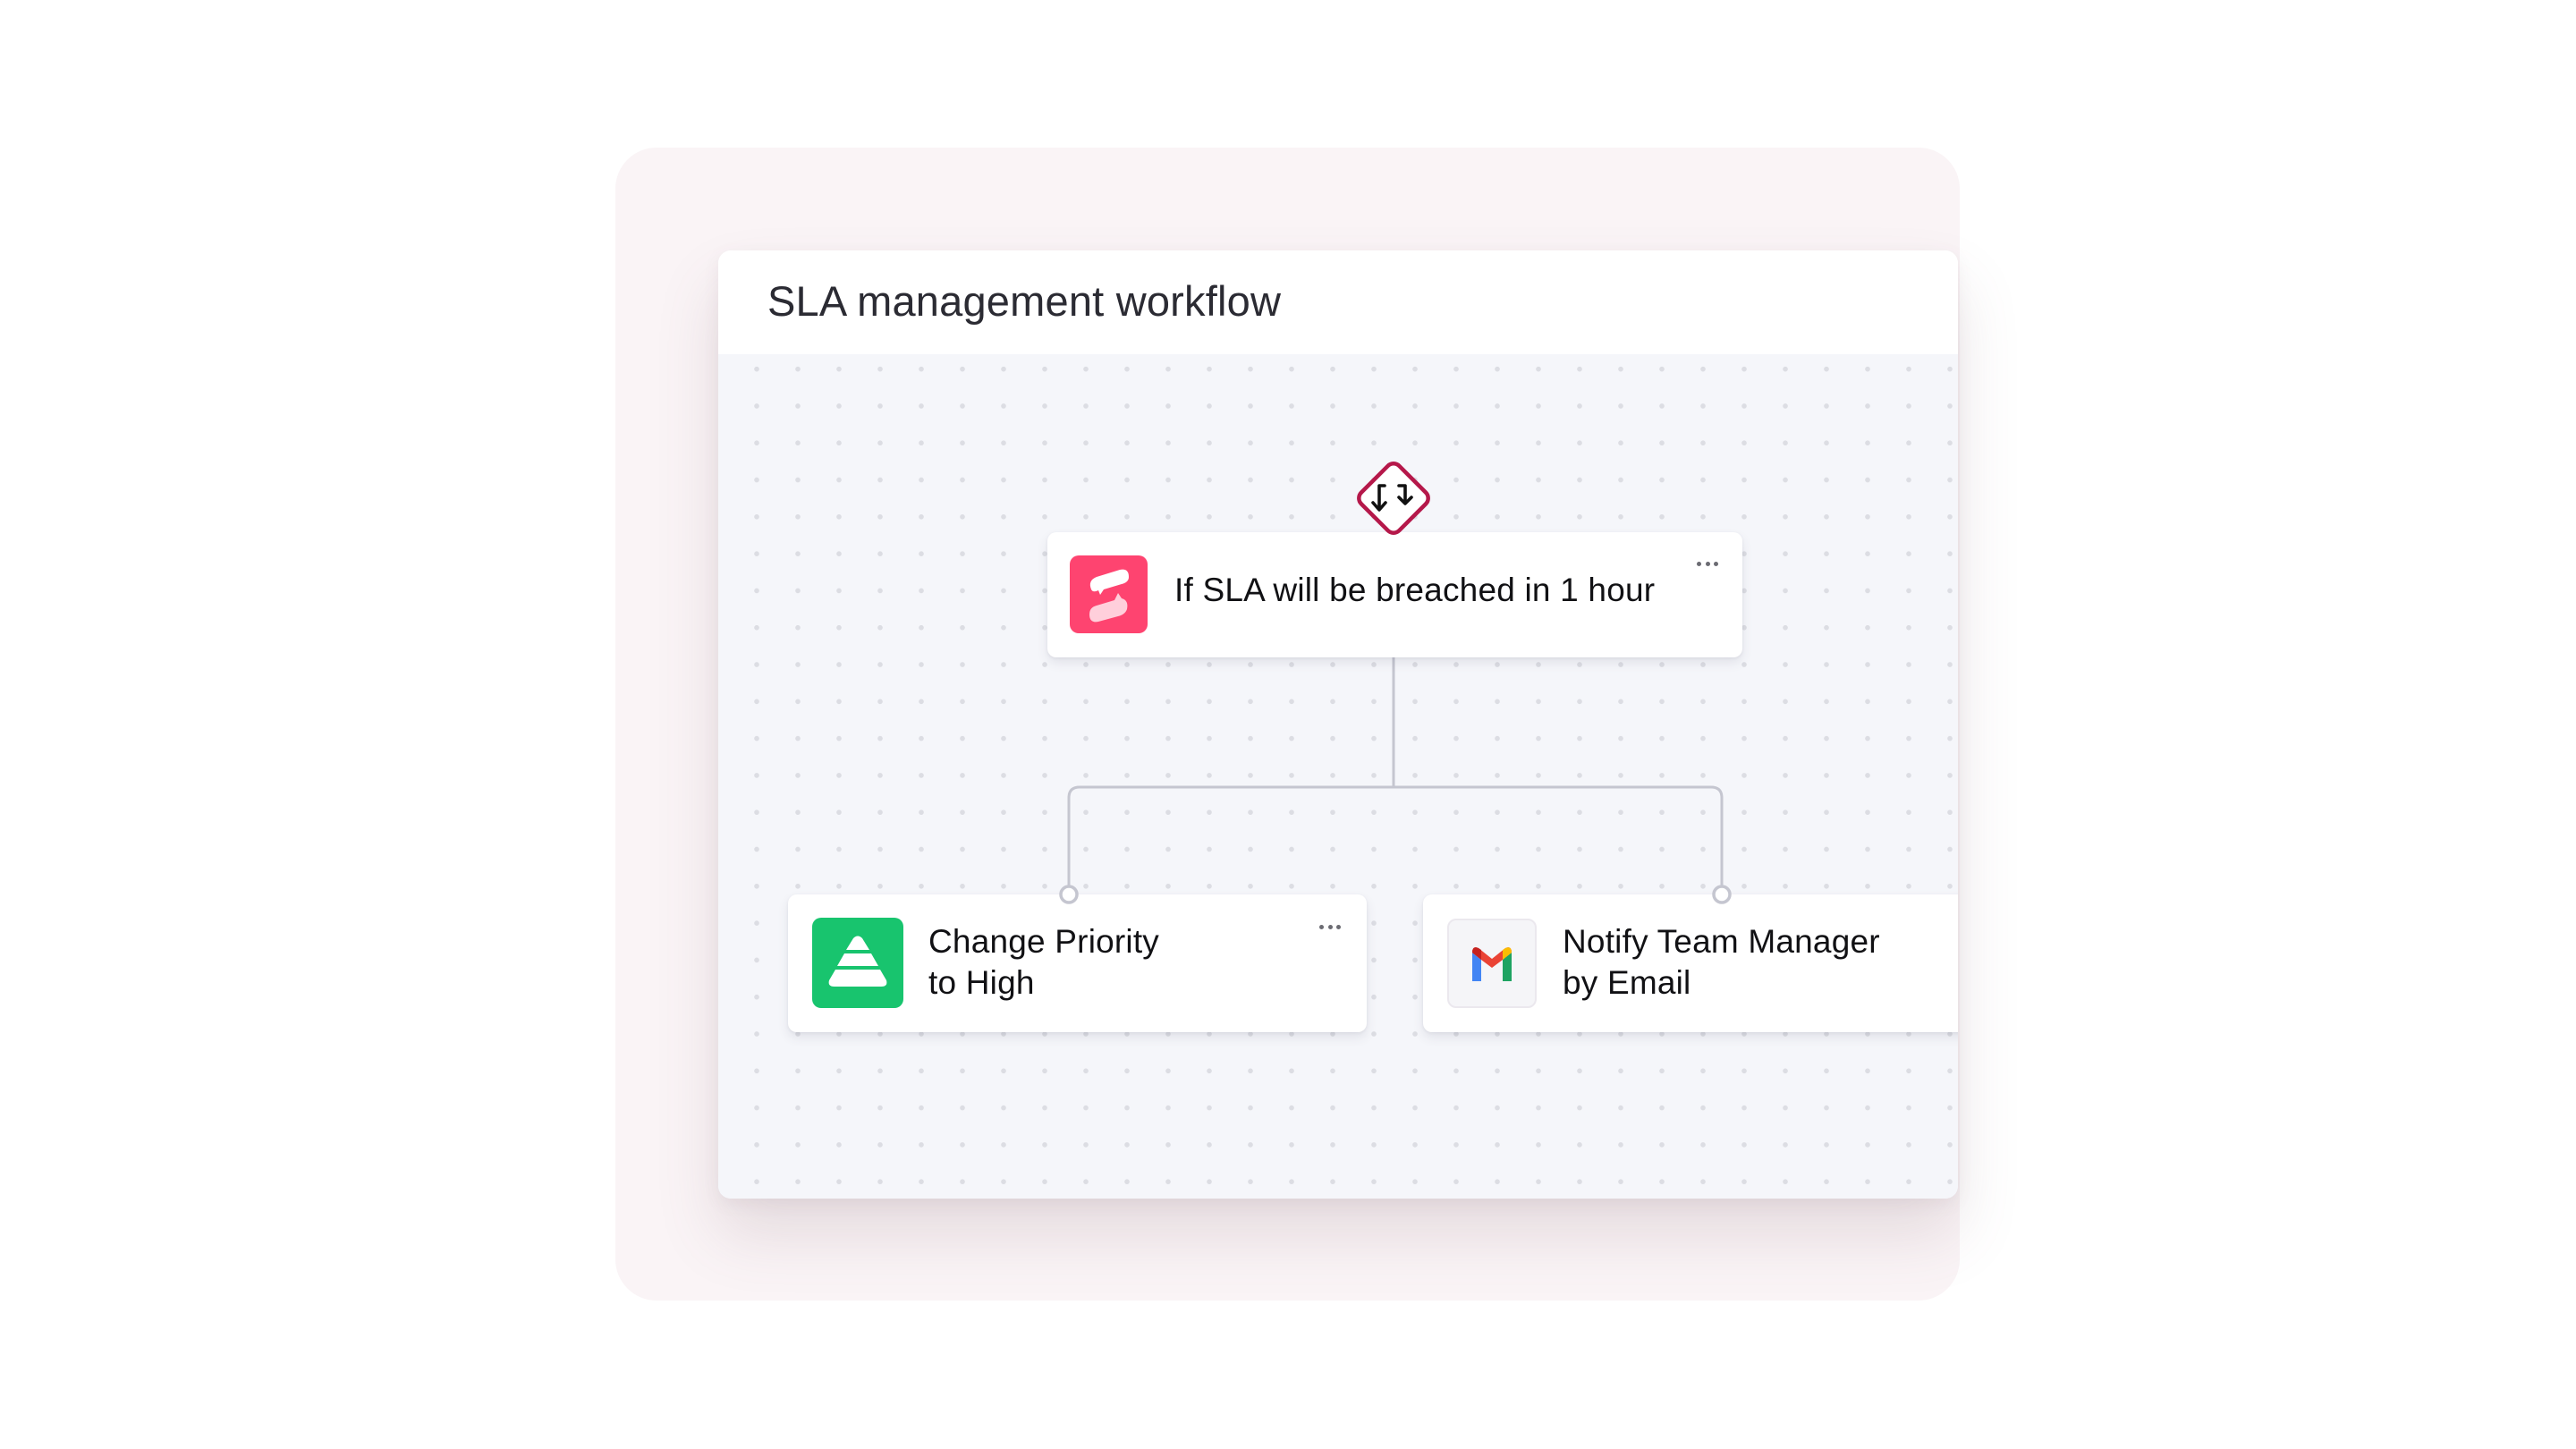 The height and width of the screenshot is (1449, 2576). I want to click on trigger-node: If SLA will be breached in 1 hour, so click(1394, 594).